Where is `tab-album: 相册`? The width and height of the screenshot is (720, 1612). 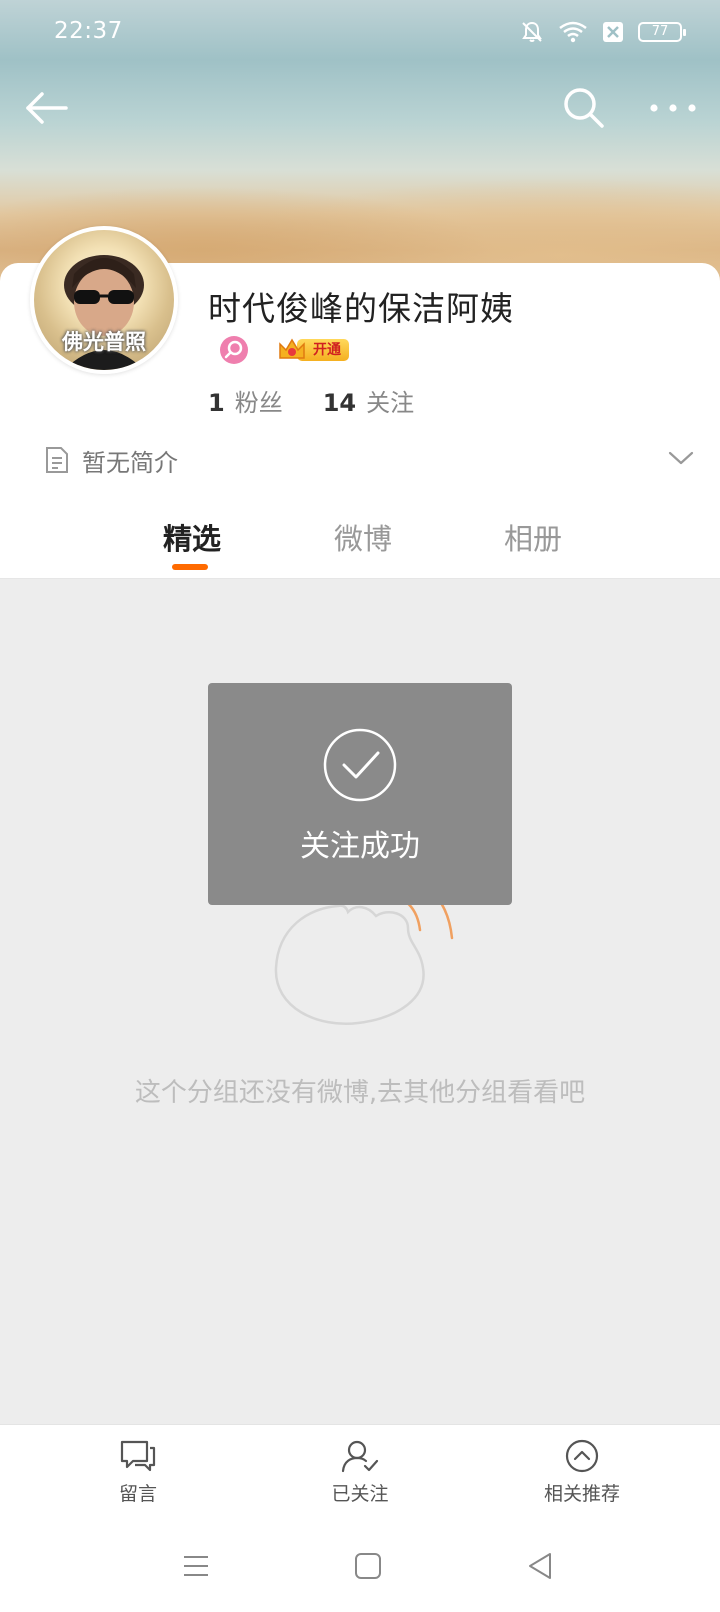
tab-album: 相册 is located at coordinates (533, 537).